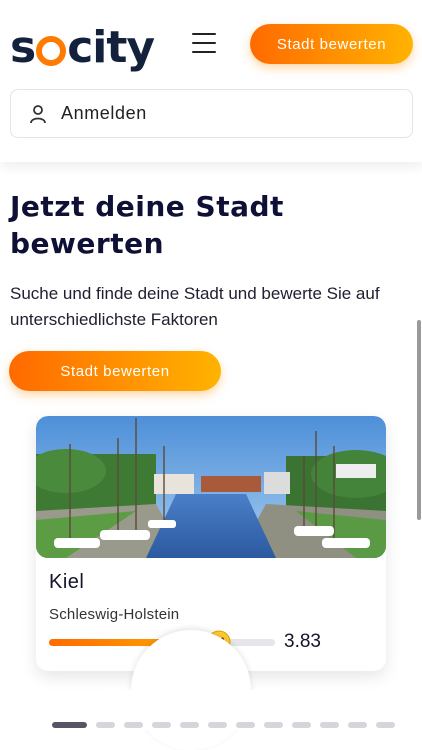 The width and height of the screenshot is (422, 750). I want to click on socity-logo: s city, so click(82, 44).